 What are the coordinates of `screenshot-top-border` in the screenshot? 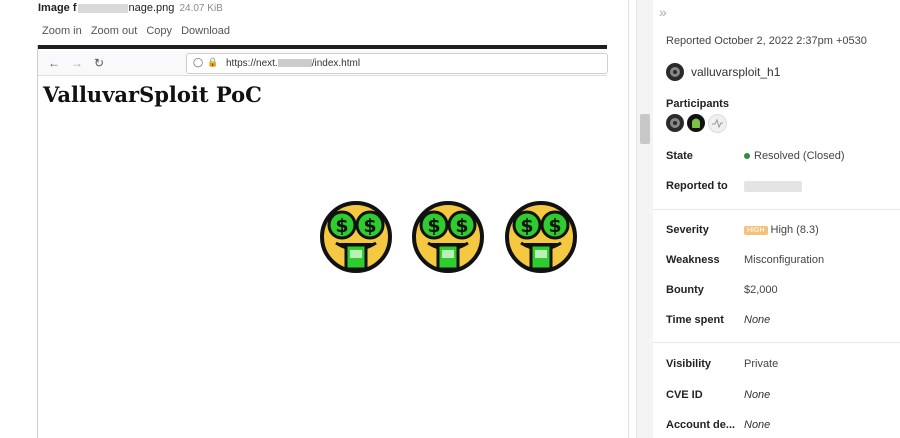 It's located at (322, 47).